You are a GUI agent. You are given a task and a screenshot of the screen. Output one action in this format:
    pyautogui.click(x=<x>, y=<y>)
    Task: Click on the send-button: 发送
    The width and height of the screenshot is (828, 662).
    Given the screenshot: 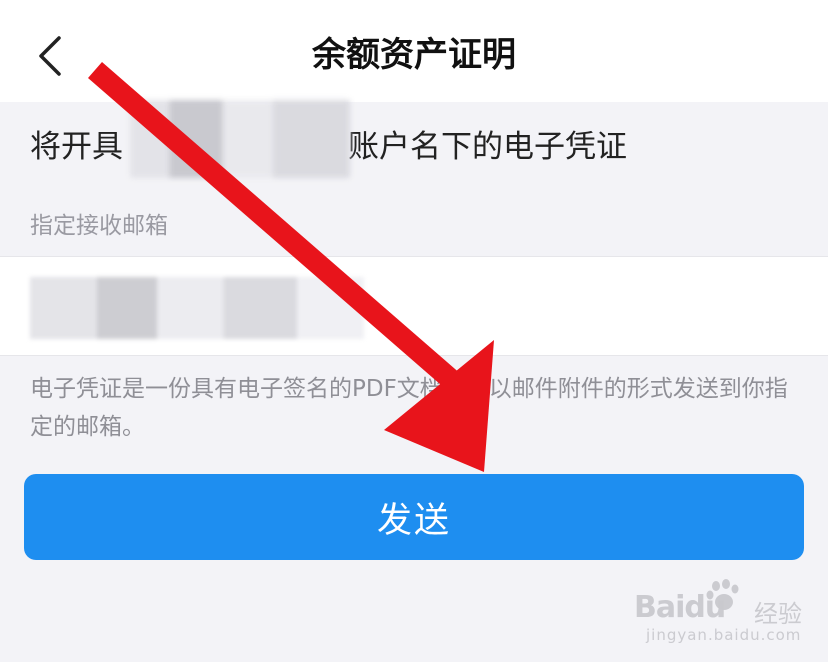 What is the action you would take?
    pyautogui.click(x=414, y=517)
    